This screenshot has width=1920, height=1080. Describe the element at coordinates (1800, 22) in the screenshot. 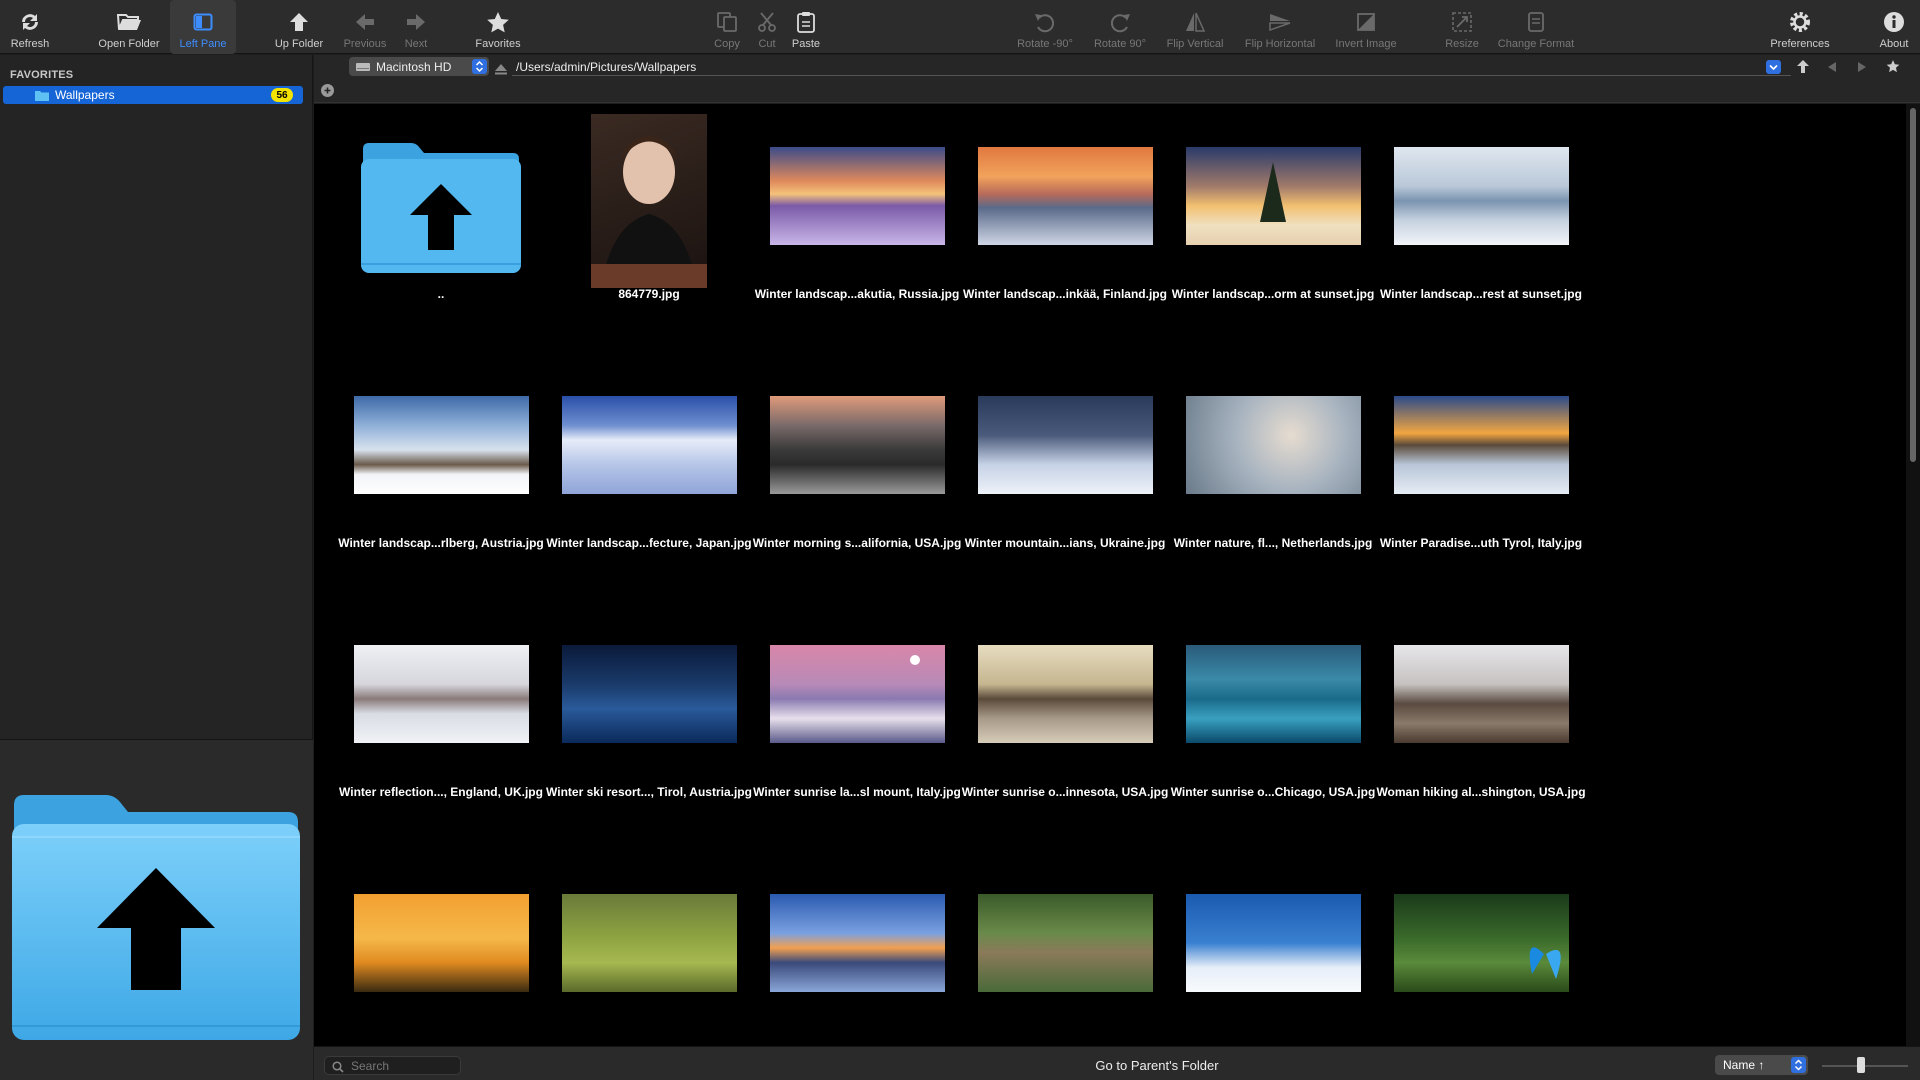

I see `gear-icon` at that location.